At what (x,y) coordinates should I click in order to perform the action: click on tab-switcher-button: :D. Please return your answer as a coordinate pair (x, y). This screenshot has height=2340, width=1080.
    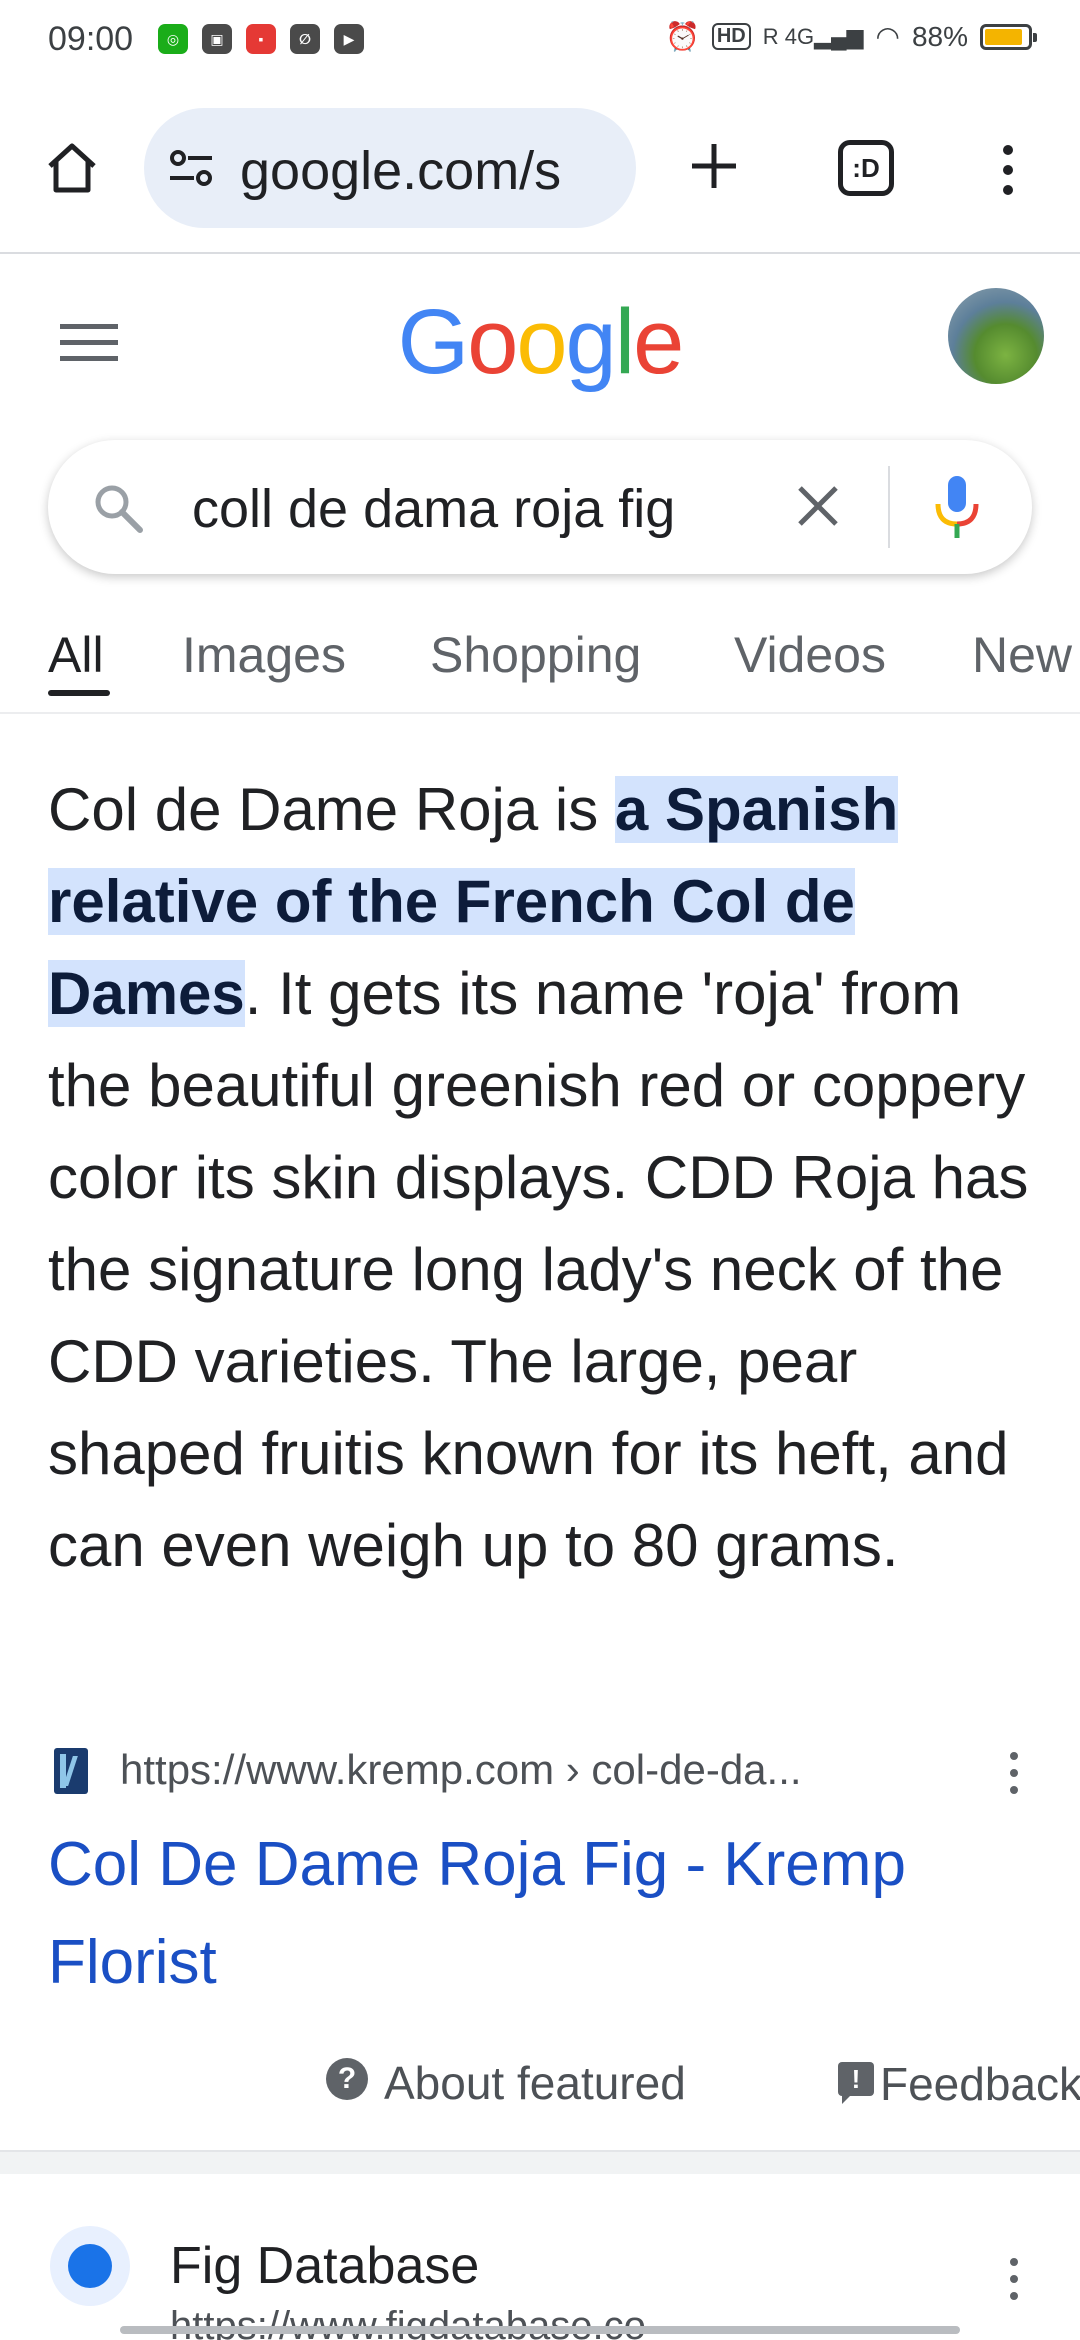
    Looking at the image, I should click on (866, 168).